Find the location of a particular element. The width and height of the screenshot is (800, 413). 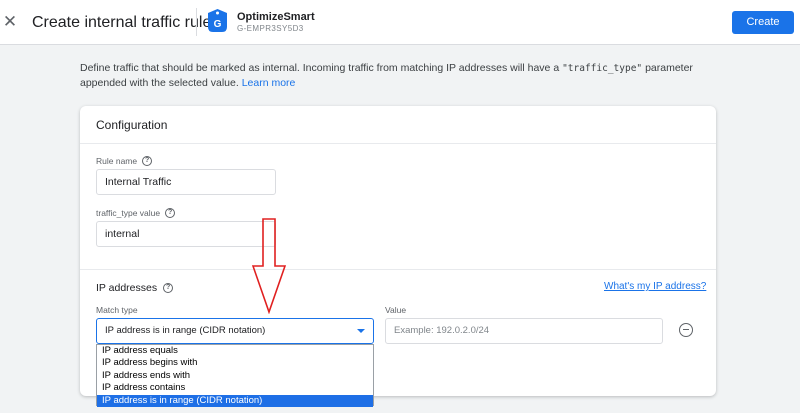

section-divider is located at coordinates (398, 269).